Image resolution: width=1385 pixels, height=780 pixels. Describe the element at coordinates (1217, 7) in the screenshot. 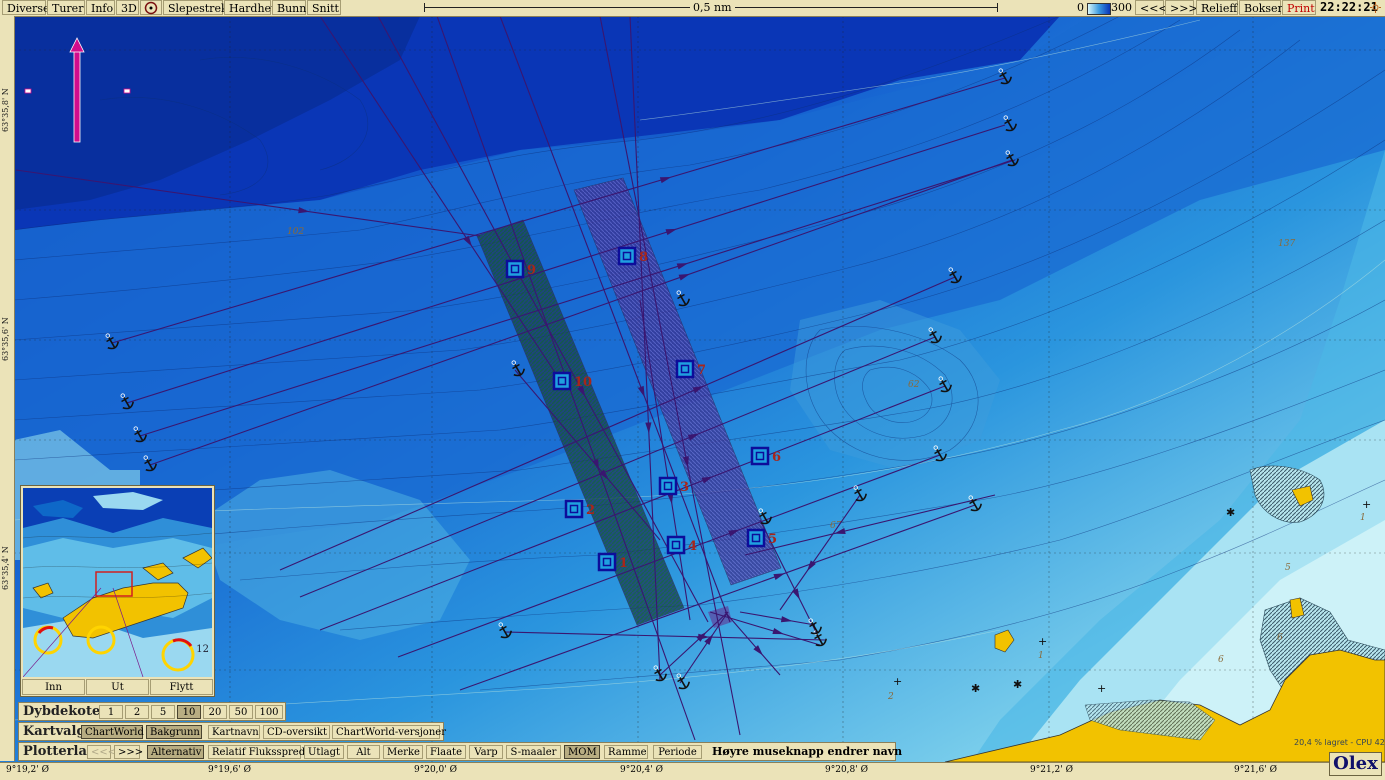

I see `relieff-button: Relieff` at that location.